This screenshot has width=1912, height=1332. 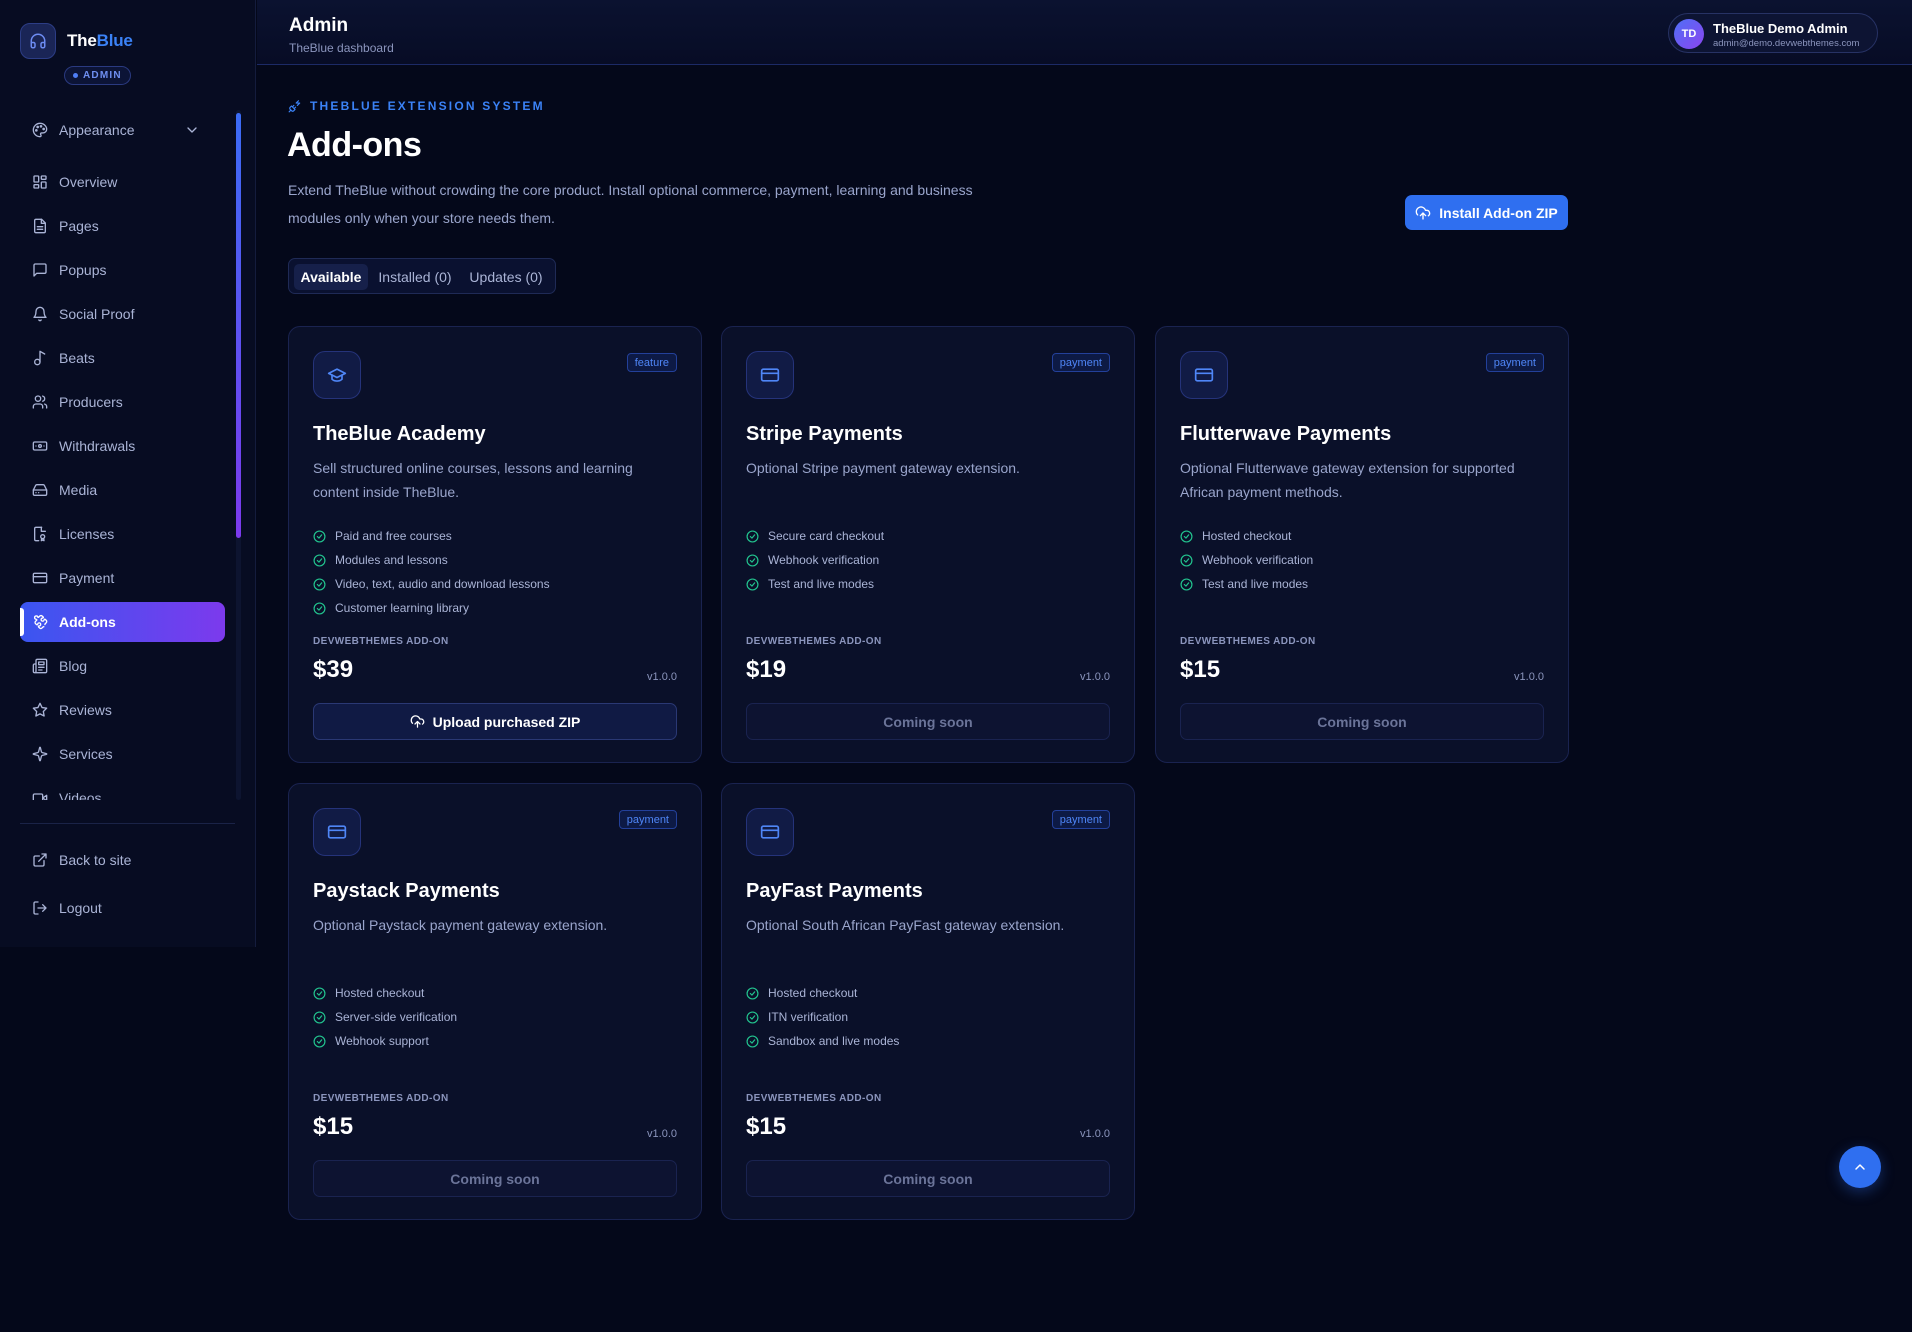 What do you see at coordinates (122, 130) in the screenshot?
I see `sidebar-item-appearance: Appearance` at bounding box center [122, 130].